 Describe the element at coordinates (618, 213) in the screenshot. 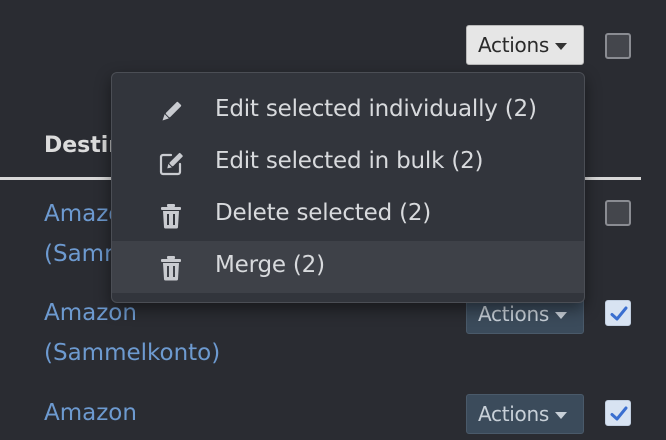

I see `row-1-checkbox` at that location.